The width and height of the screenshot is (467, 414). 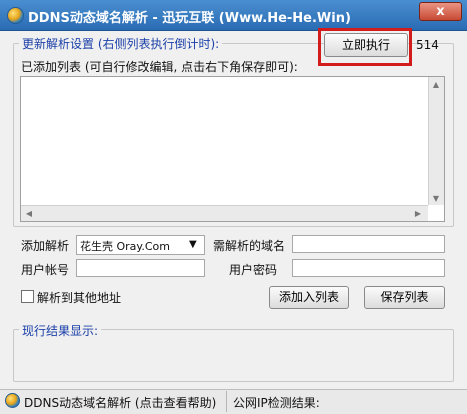 I want to click on app-globe-icon, so click(x=15, y=15).